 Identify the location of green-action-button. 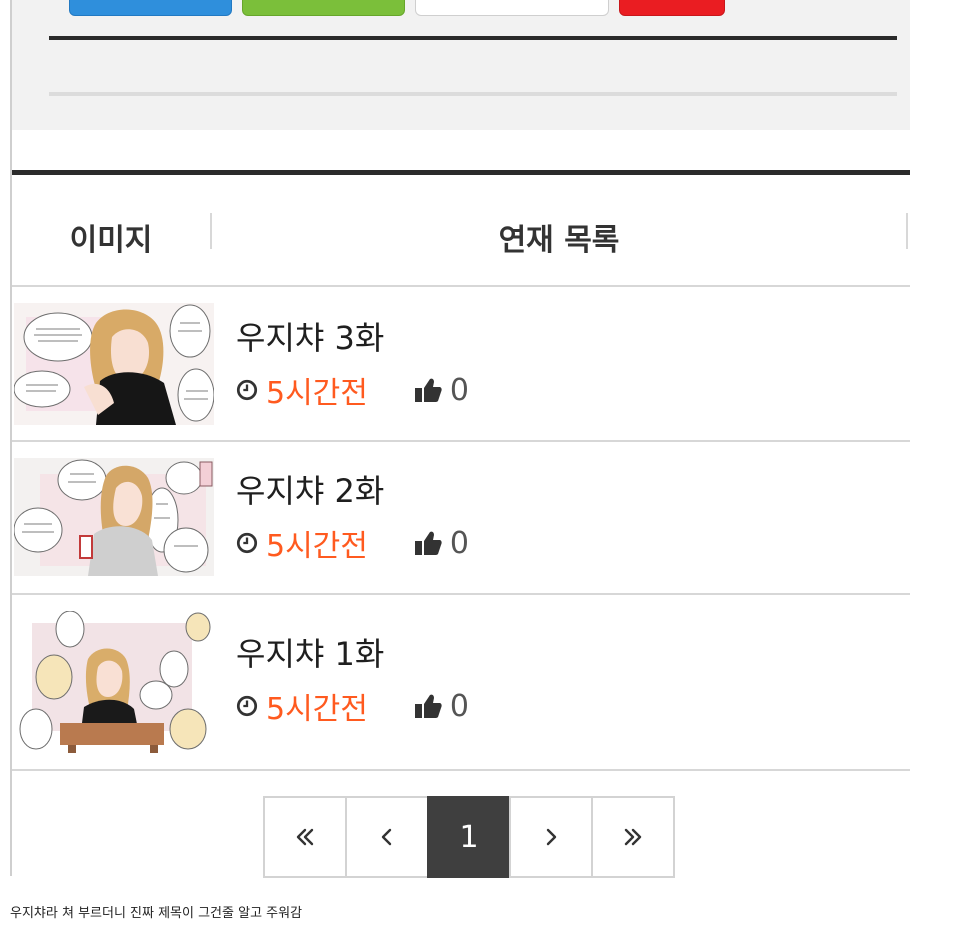
(323, 8).